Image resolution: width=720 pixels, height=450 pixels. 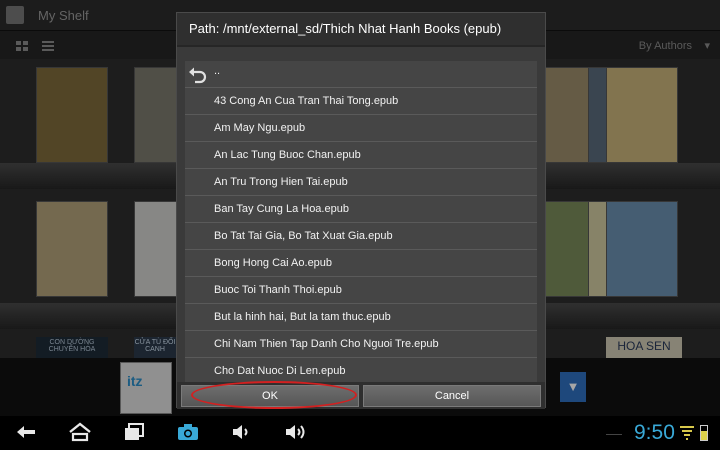 I want to click on volume-down-button, so click(x=242, y=433).